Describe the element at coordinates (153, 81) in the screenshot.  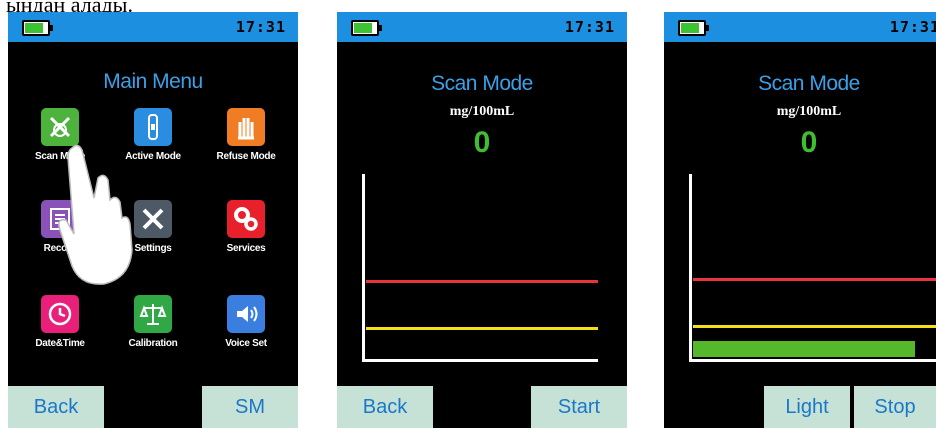
I see `page-title: Main Menu` at that location.